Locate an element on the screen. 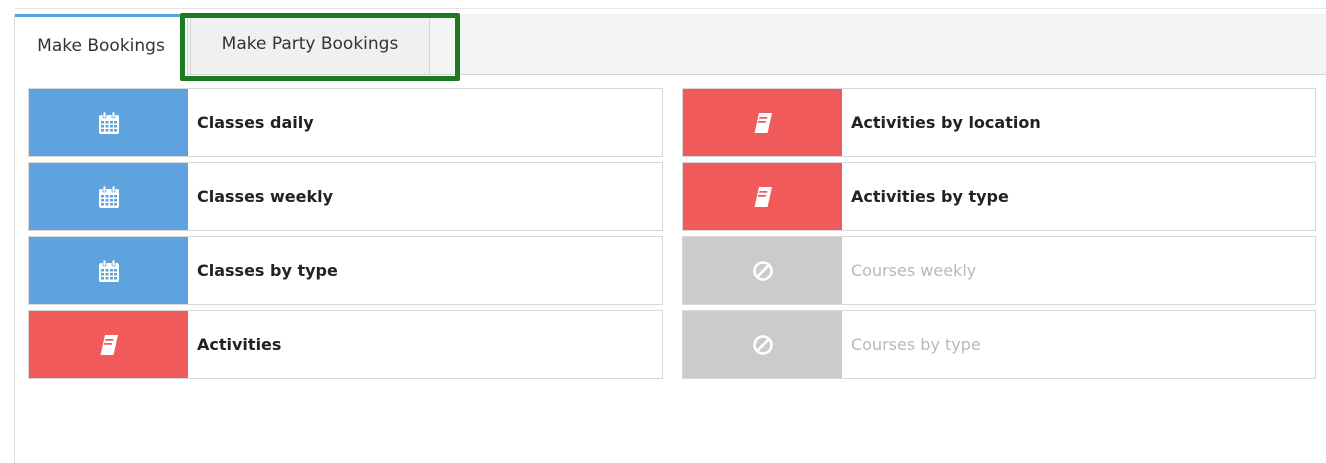  tile-courses-weekly: Courses weekly is located at coordinates (999, 270).